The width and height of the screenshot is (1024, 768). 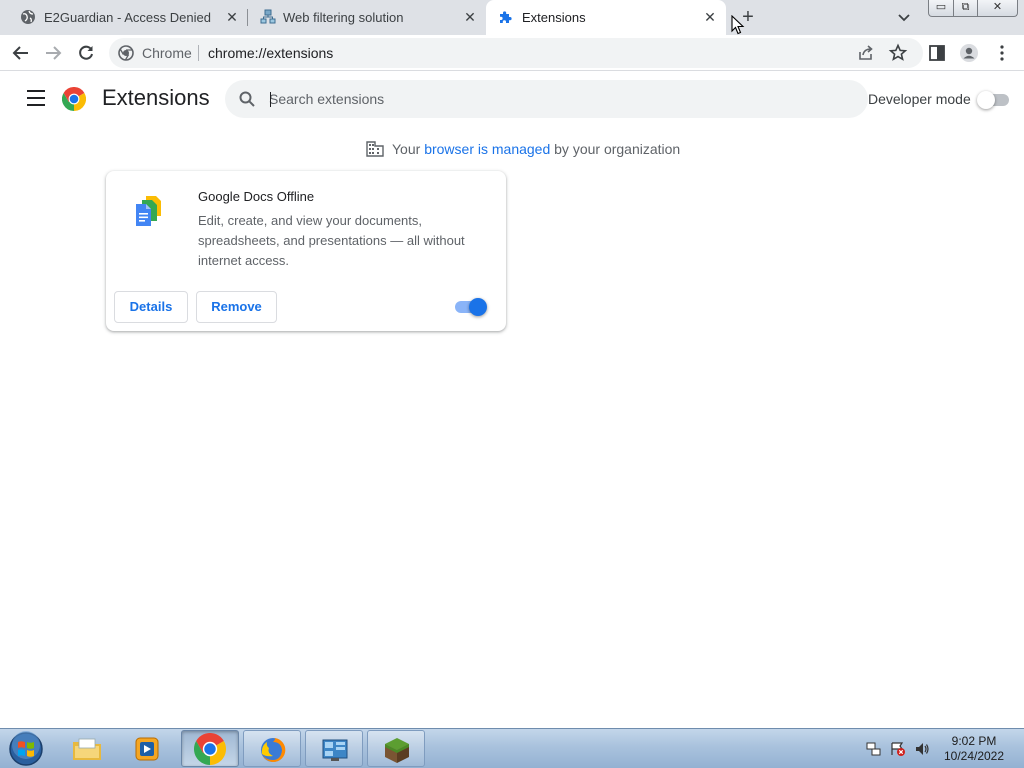 I want to click on network-tray-icon, so click(x=874, y=749).